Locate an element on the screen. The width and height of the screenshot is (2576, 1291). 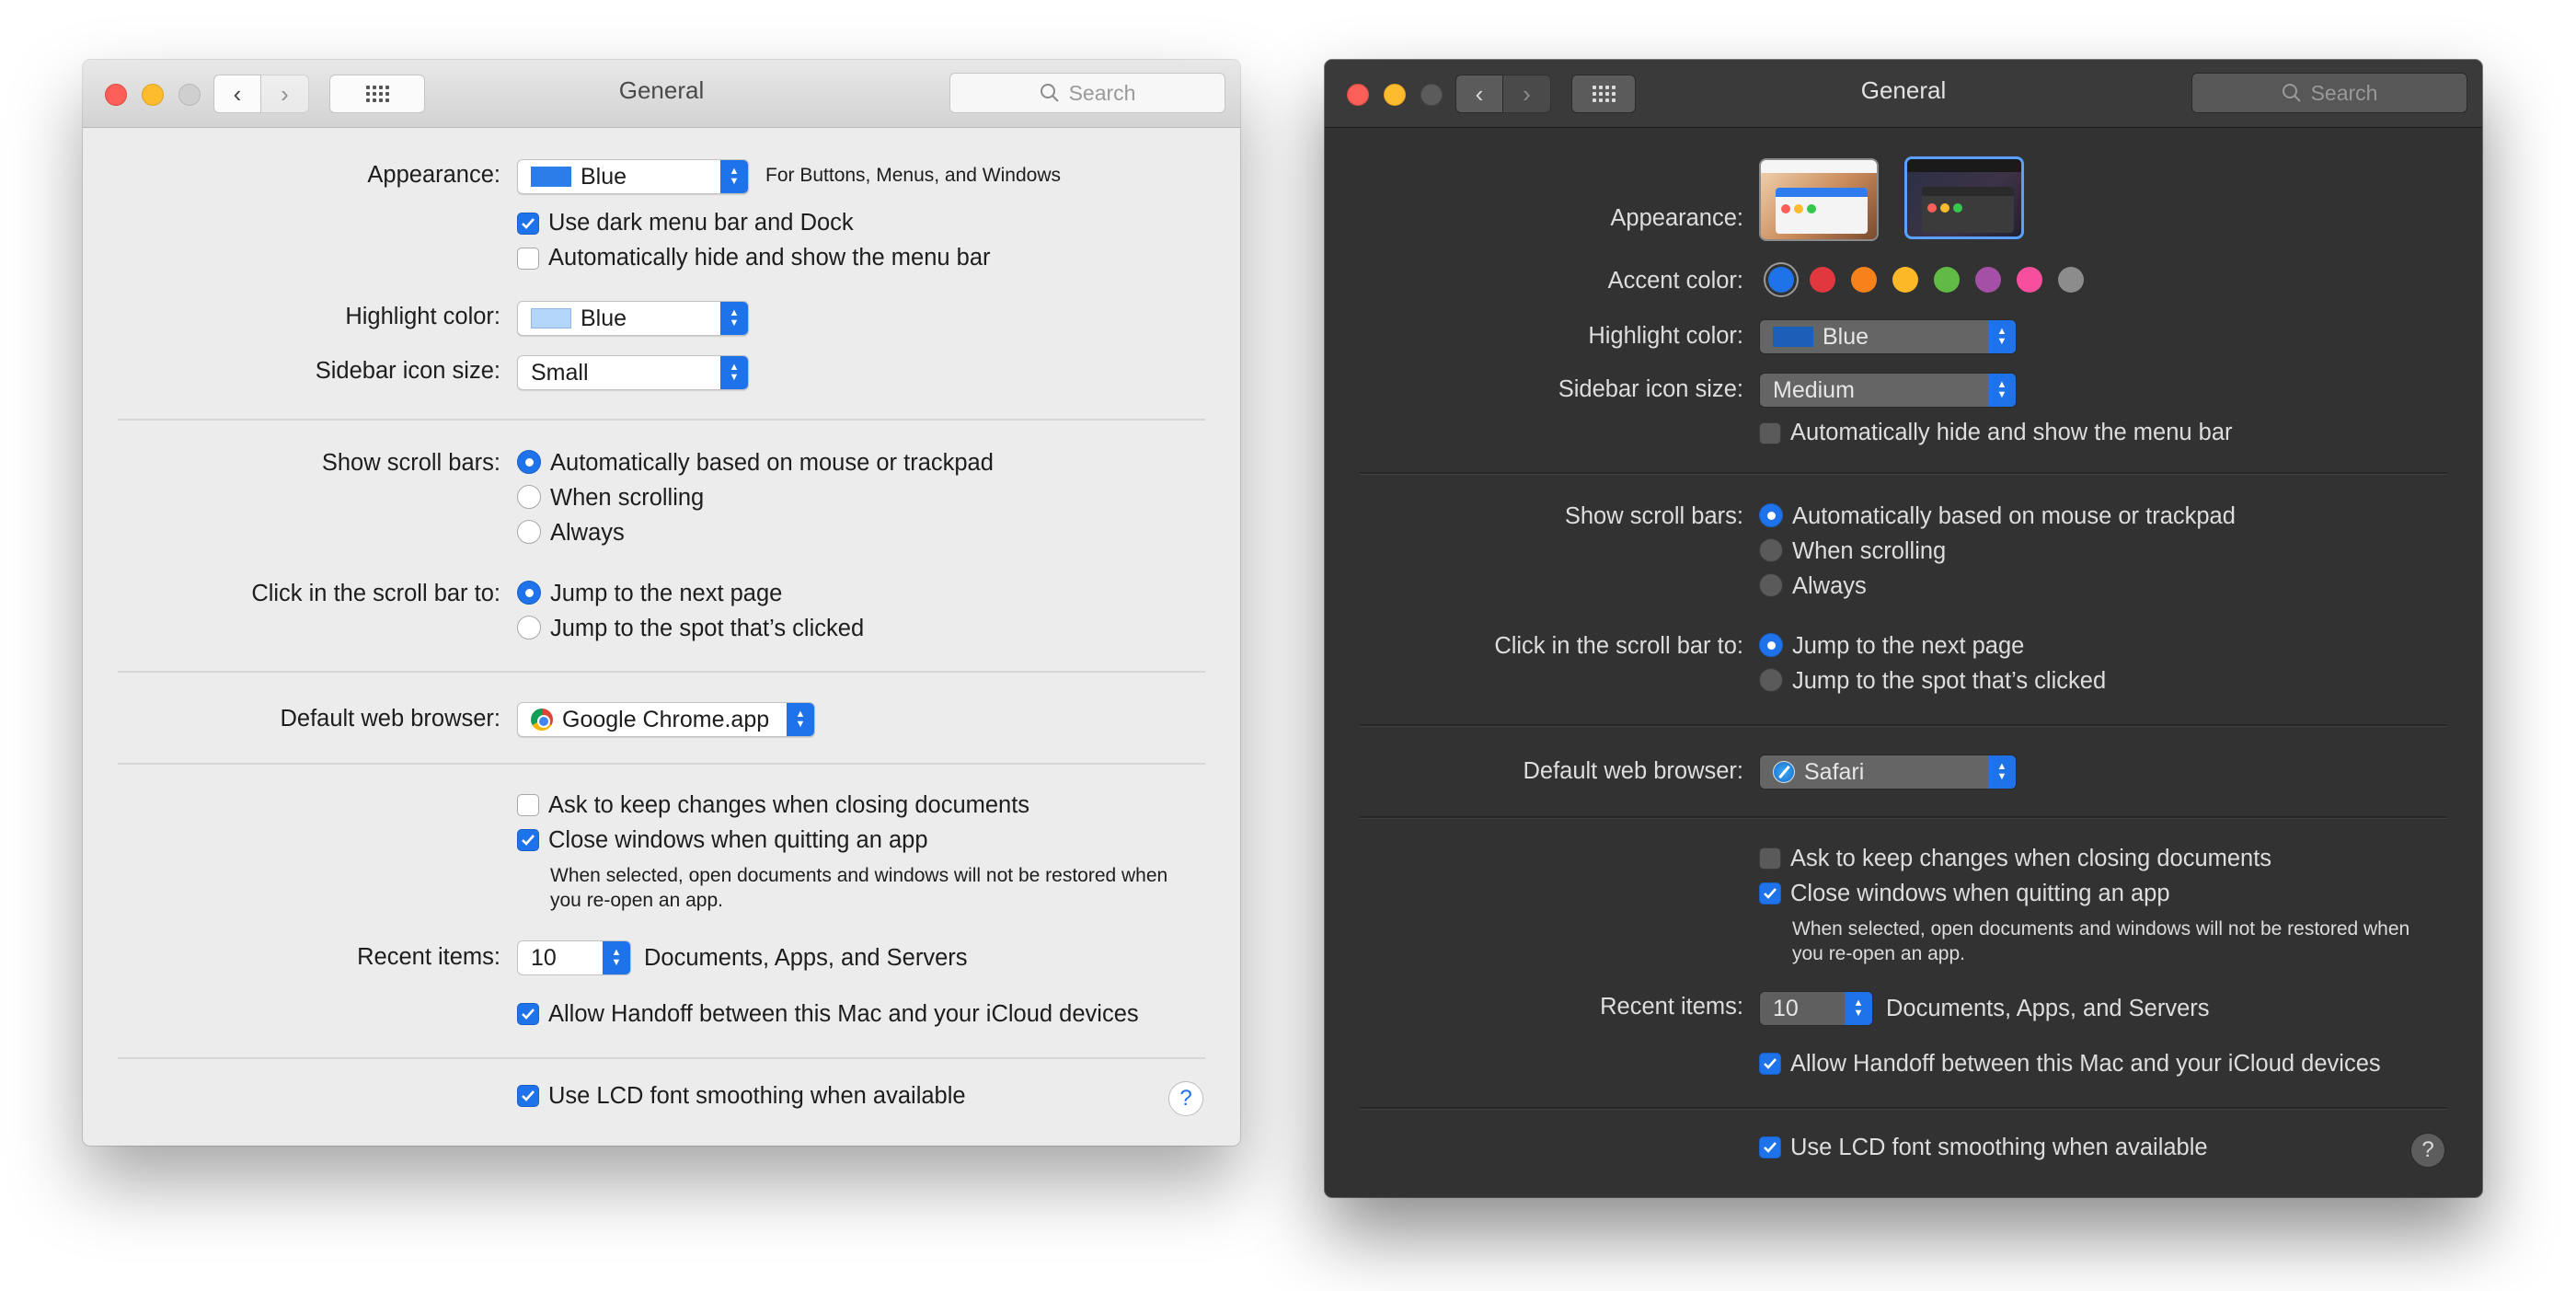
accent-color-label: Accent color: is located at coordinates (1675, 281).